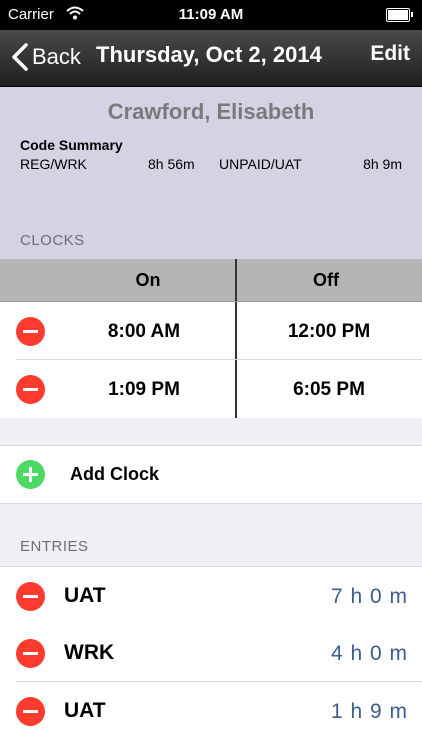 The height and width of the screenshot is (750, 422). What do you see at coordinates (53, 164) in the screenshot?
I see `code-summary-code: REG/WRK` at bounding box center [53, 164].